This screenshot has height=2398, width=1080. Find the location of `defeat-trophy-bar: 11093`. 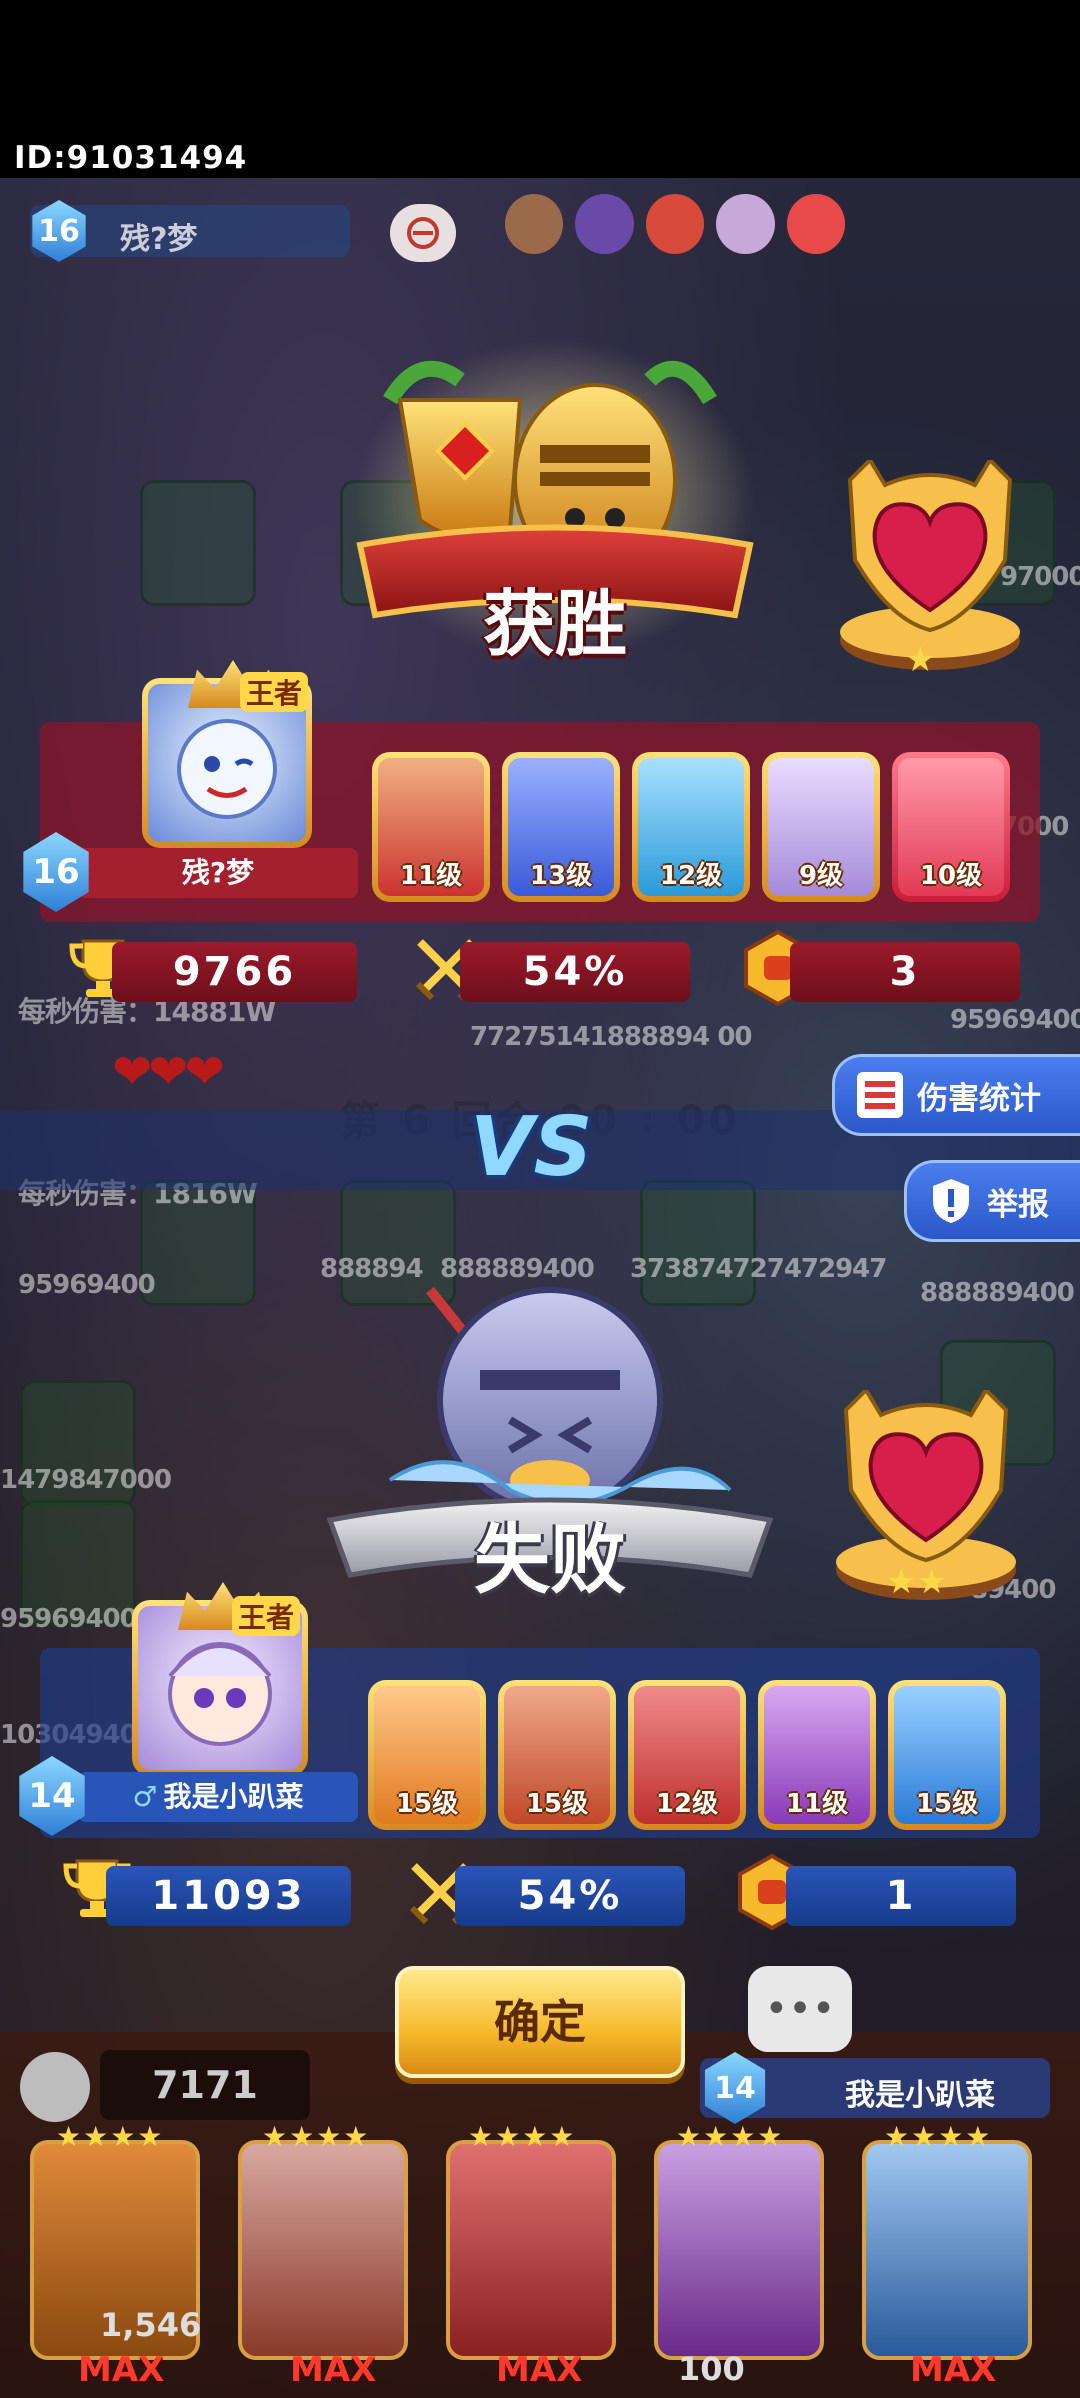

defeat-trophy-bar: 11093 is located at coordinates (228, 1896).